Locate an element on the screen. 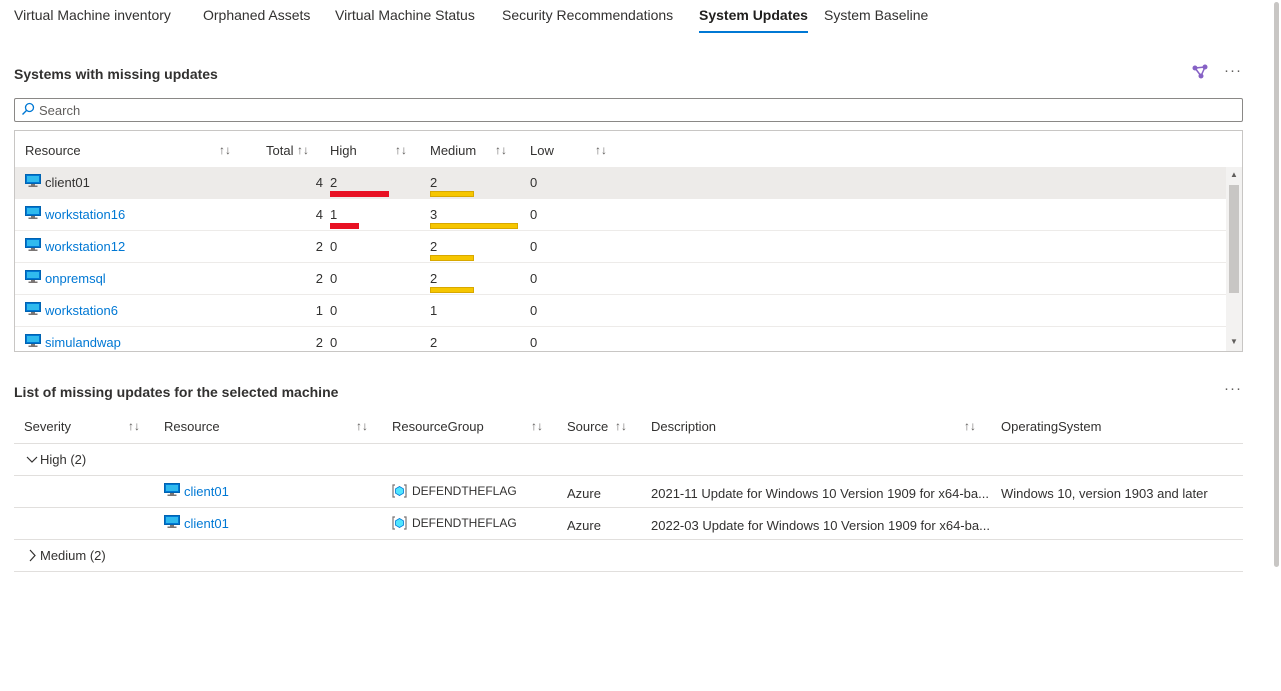 The image size is (1281, 691). sort-icon-resource-group: ↑↓ is located at coordinates (537, 426).